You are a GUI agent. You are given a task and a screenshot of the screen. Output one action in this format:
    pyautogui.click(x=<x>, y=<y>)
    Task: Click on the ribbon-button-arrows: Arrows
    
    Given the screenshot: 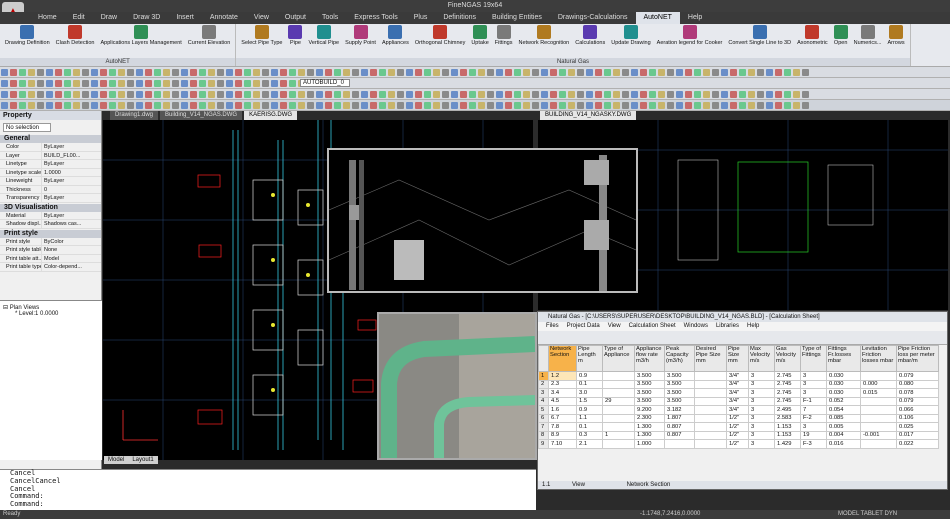 What is the action you would take?
    pyautogui.click(x=895, y=41)
    